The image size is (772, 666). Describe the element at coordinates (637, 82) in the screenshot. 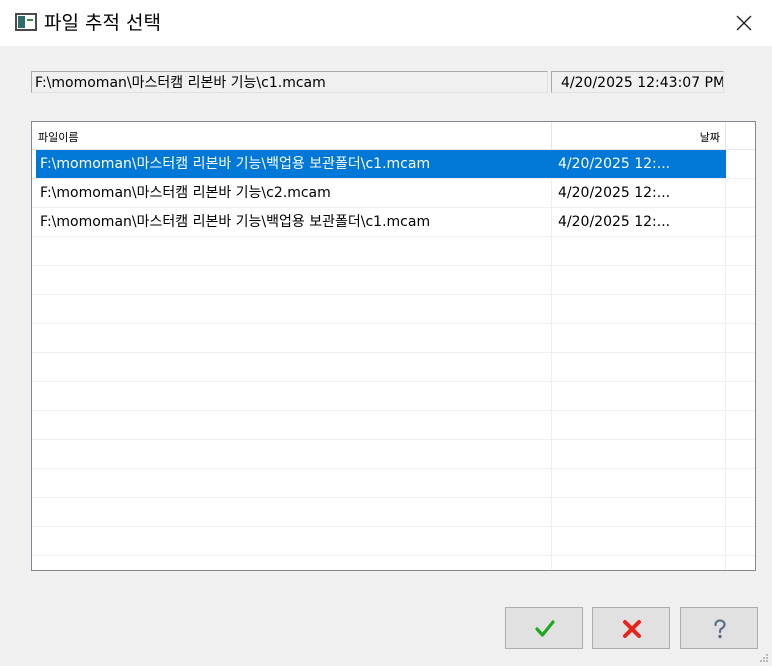

I see `current-date-field: 4/20/2025 12:43:07 PM` at that location.